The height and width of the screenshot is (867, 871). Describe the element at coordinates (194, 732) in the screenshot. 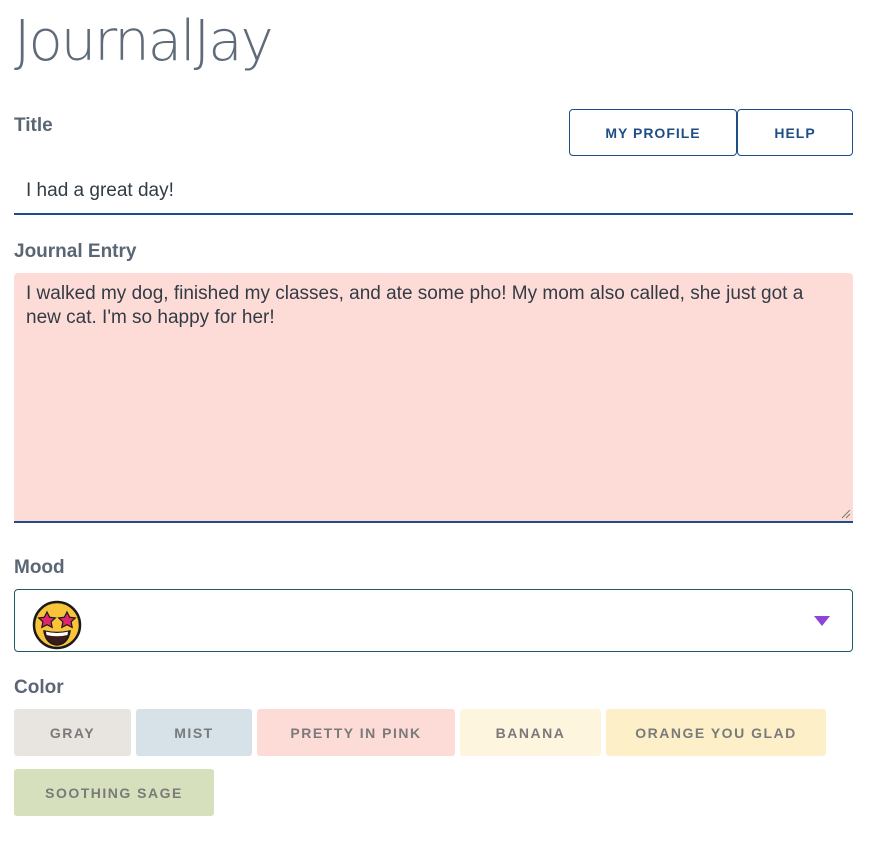

I see `color-option-mist: MIST` at that location.